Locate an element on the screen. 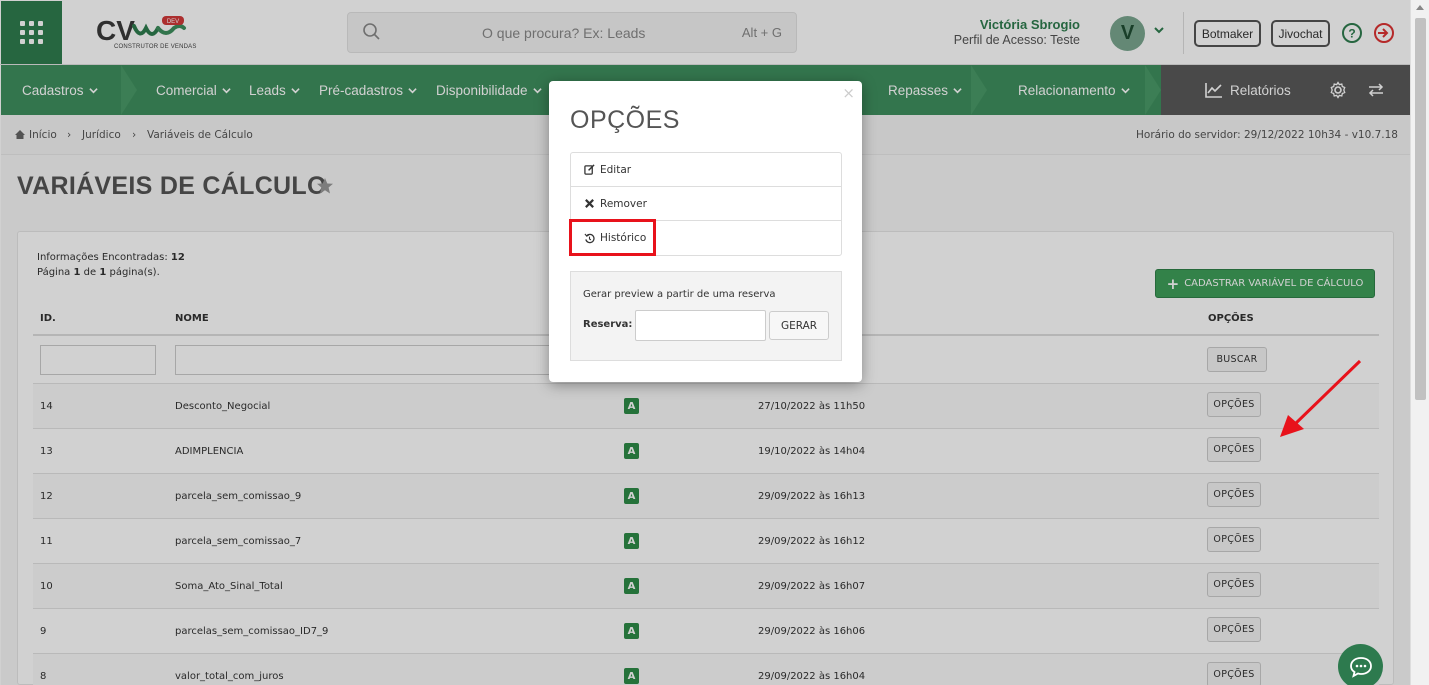  scrollbar-thumb is located at coordinates (1420, 209).